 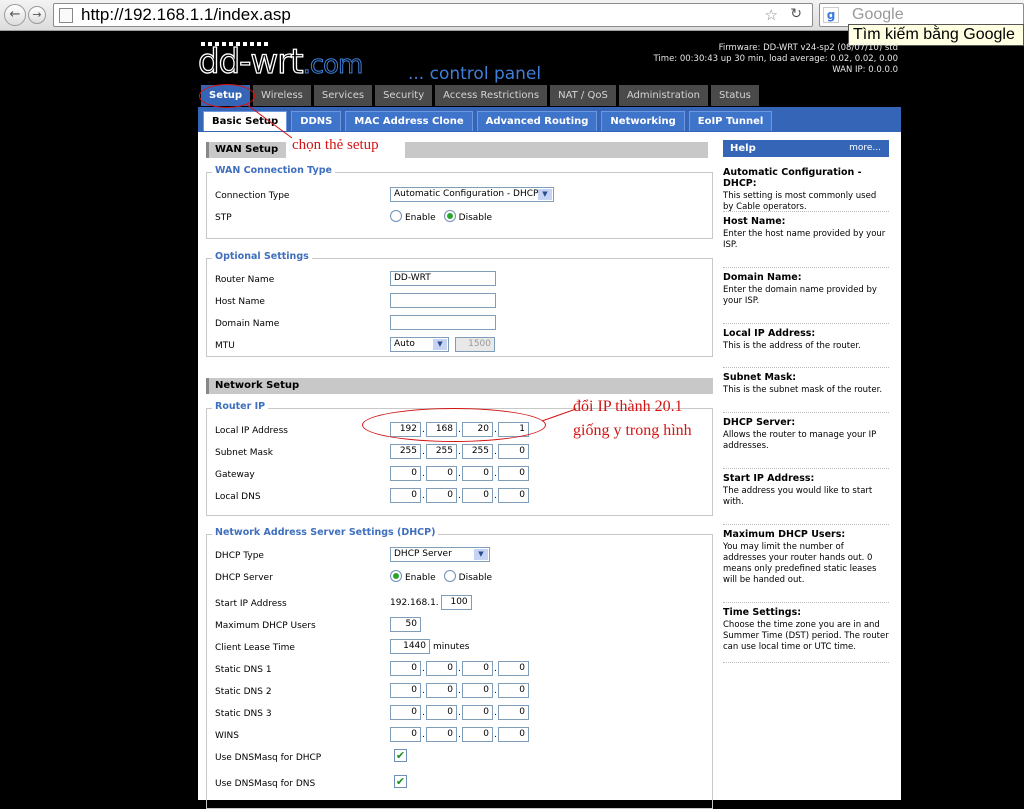 What do you see at coordinates (831, 15) in the screenshot?
I see `google-icon: g` at bounding box center [831, 15].